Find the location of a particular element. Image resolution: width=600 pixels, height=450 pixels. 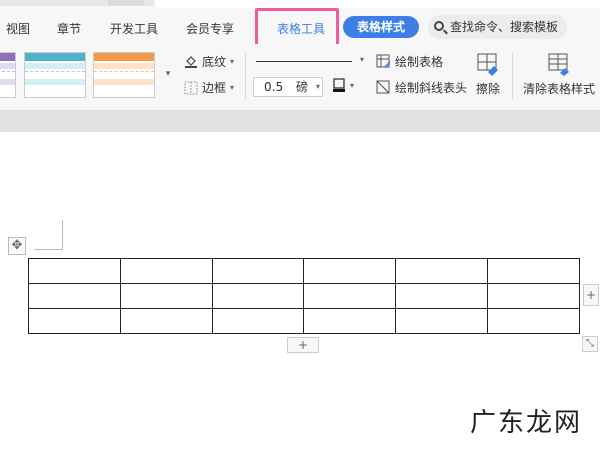

add-column-button: + is located at coordinates (591, 295).